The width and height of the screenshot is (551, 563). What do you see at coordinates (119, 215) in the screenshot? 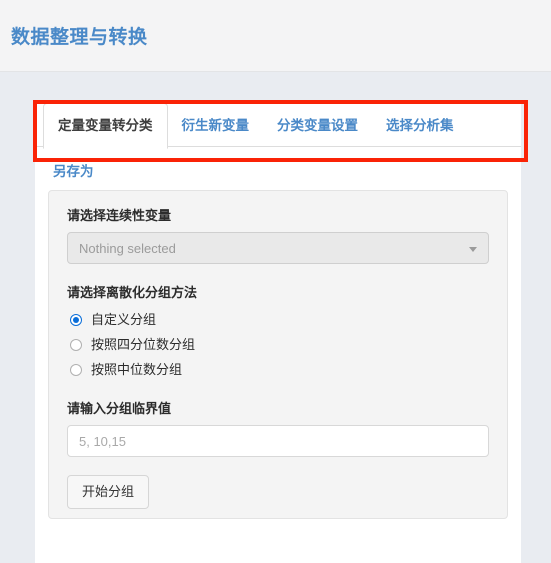
I see `continuous-variable-label: 请选择连续性变量` at bounding box center [119, 215].